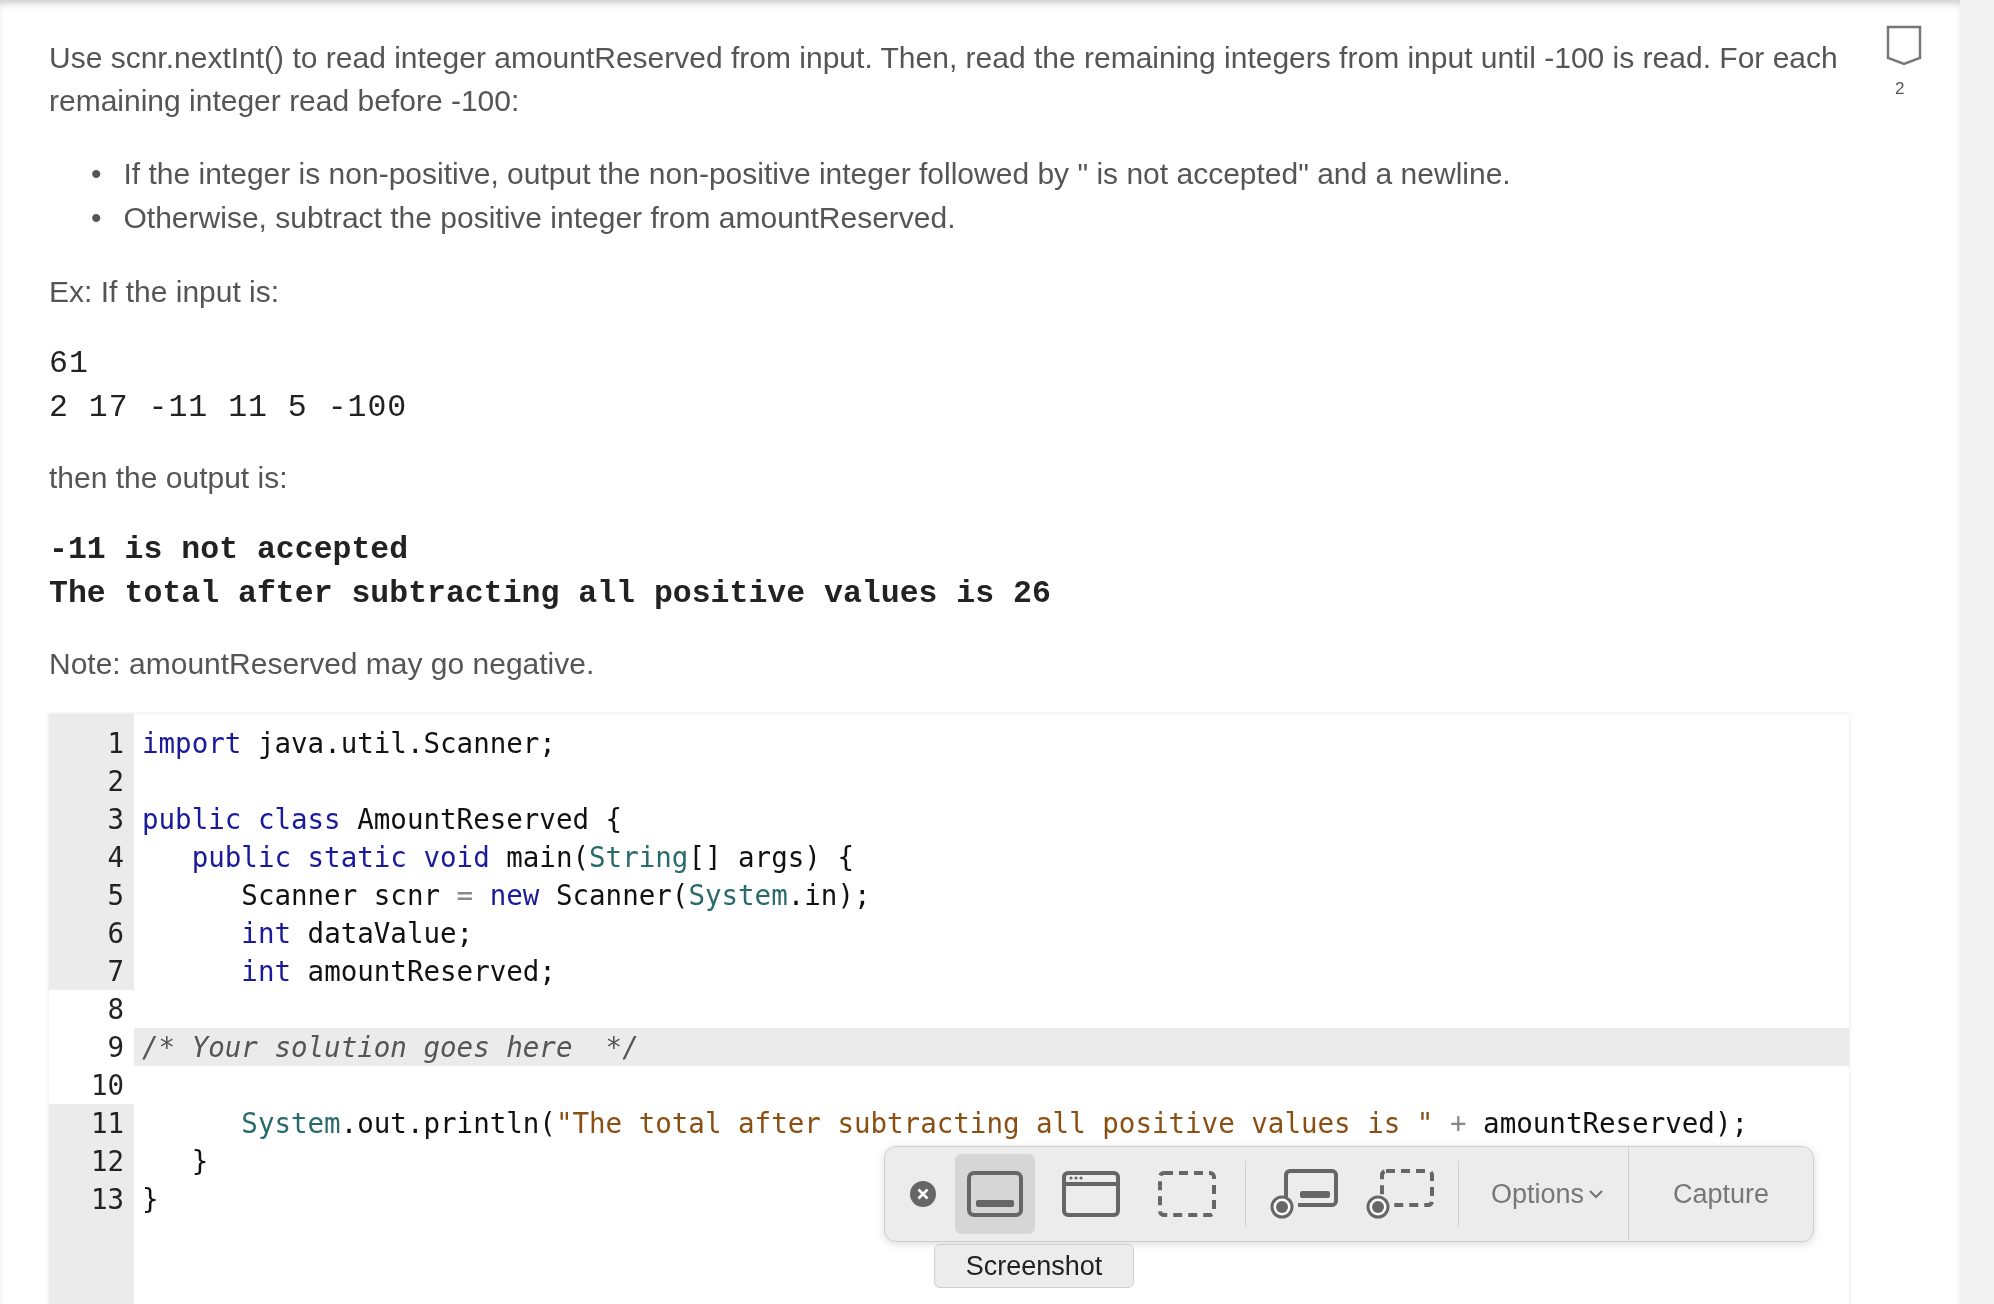  What do you see at coordinates (229, 408) in the screenshot?
I see `example-input-line: 2 17 -11 11 5 -100` at bounding box center [229, 408].